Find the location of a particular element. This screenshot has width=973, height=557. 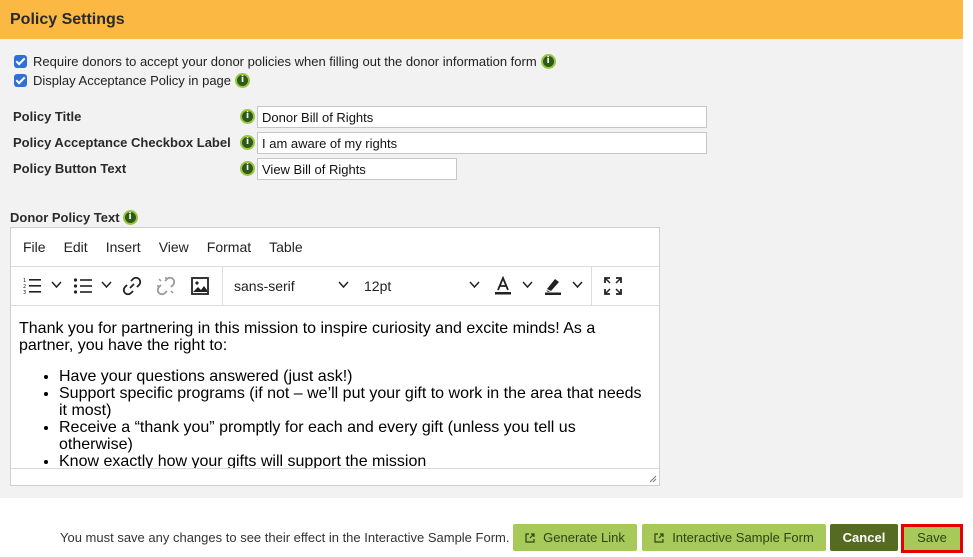

menu-insert: Insert is located at coordinates (123, 247).